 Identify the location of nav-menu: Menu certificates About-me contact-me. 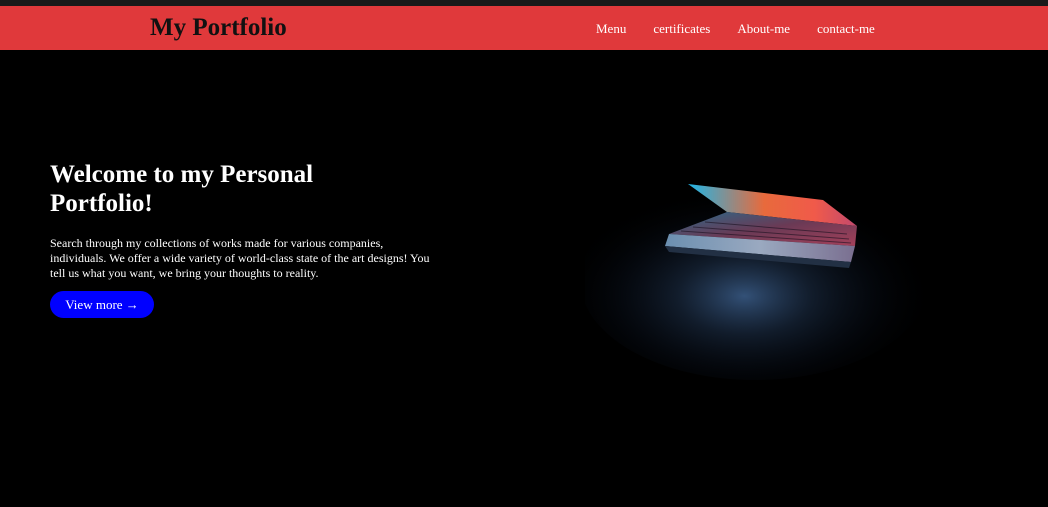
(735, 29).